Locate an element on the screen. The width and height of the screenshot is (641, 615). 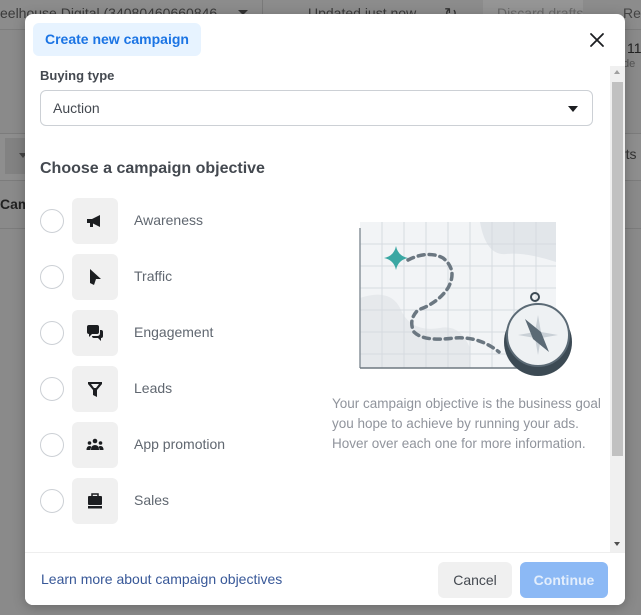
close-icon is located at coordinates (597, 40).